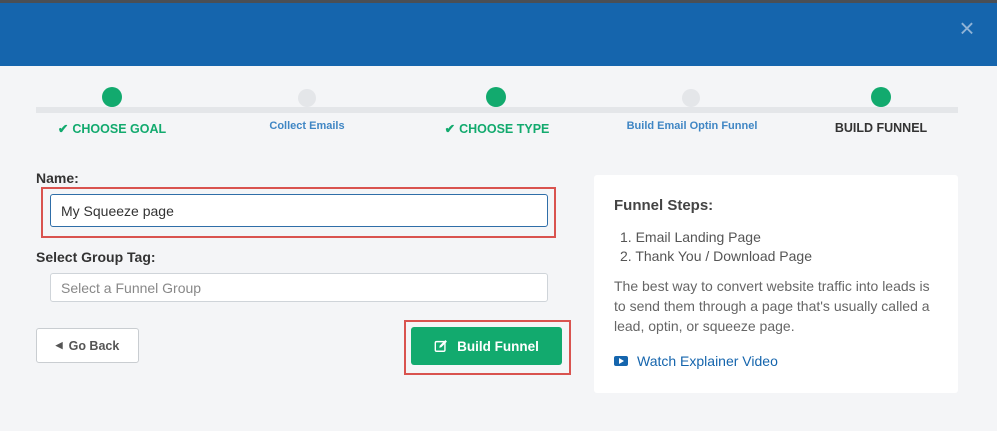  What do you see at coordinates (692, 126) in the screenshot?
I see `step-build-email-optin: Build Email Optin Funnel` at bounding box center [692, 126].